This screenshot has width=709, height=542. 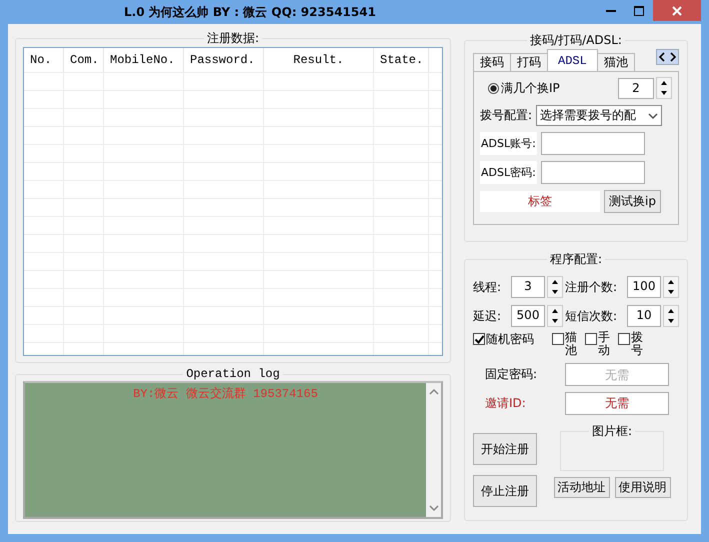 I want to click on link-button: 活动地址, so click(x=582, y=487).